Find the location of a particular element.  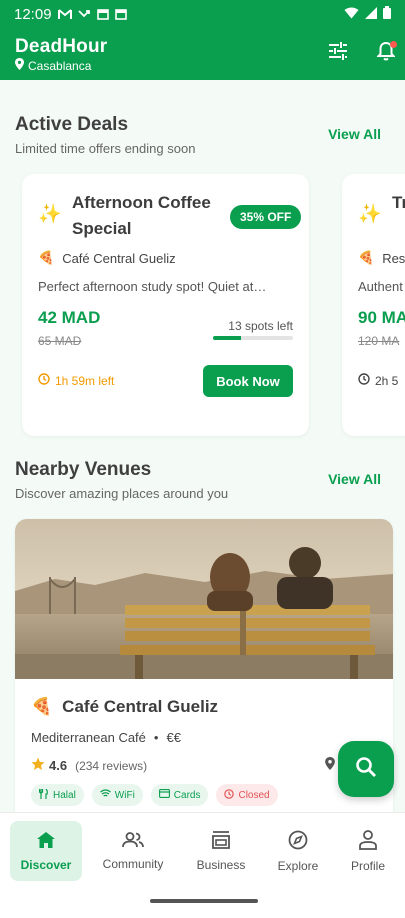

book-now-button: Book Now is located at coordinates (248, 381).